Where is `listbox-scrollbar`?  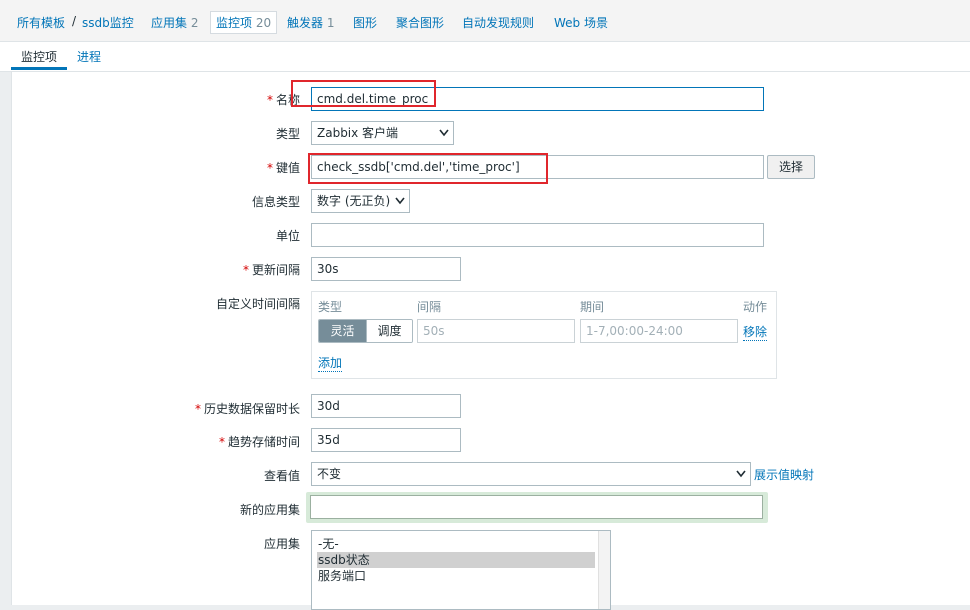
listbox-scrollbar is located at coordinates (604, 570).